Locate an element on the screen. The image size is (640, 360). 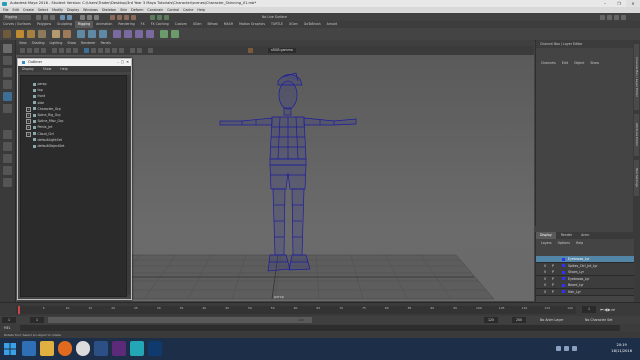
panel-menu-renderer: Renderer is located at coordinates (88, 43).